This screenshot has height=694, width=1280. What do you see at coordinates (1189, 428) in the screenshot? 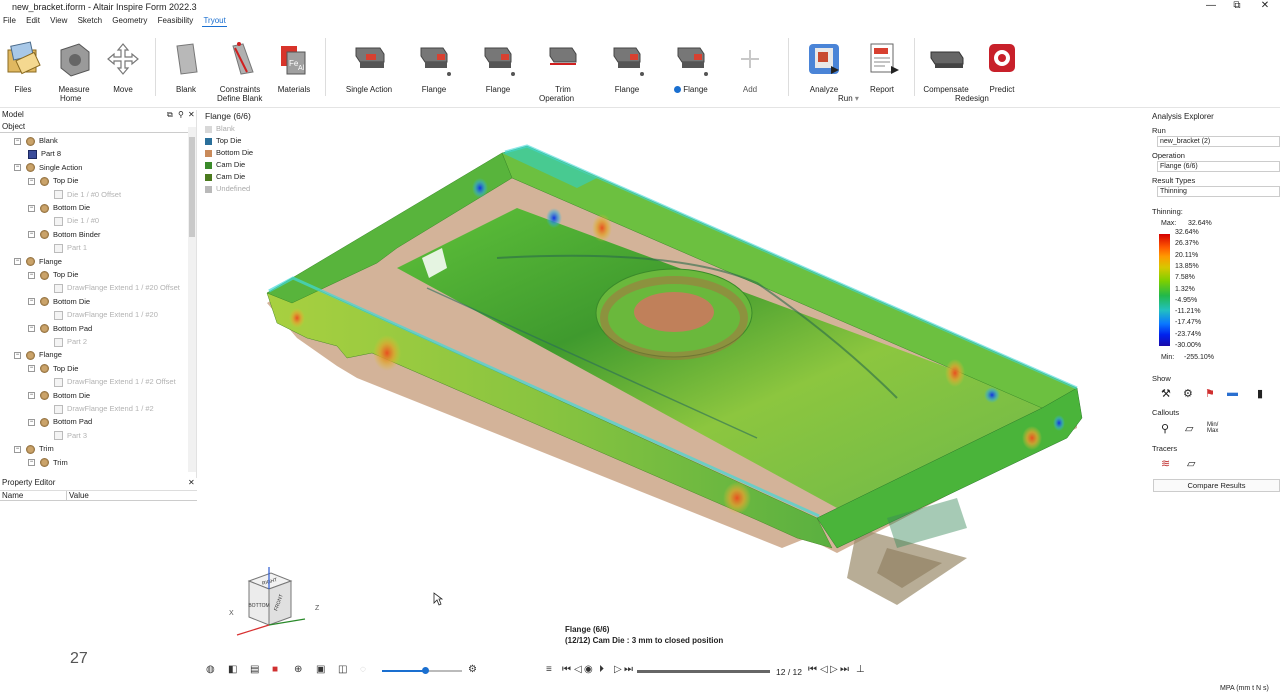
I see `callout-box-icon: ▱` at bounding box center [1189, 428].